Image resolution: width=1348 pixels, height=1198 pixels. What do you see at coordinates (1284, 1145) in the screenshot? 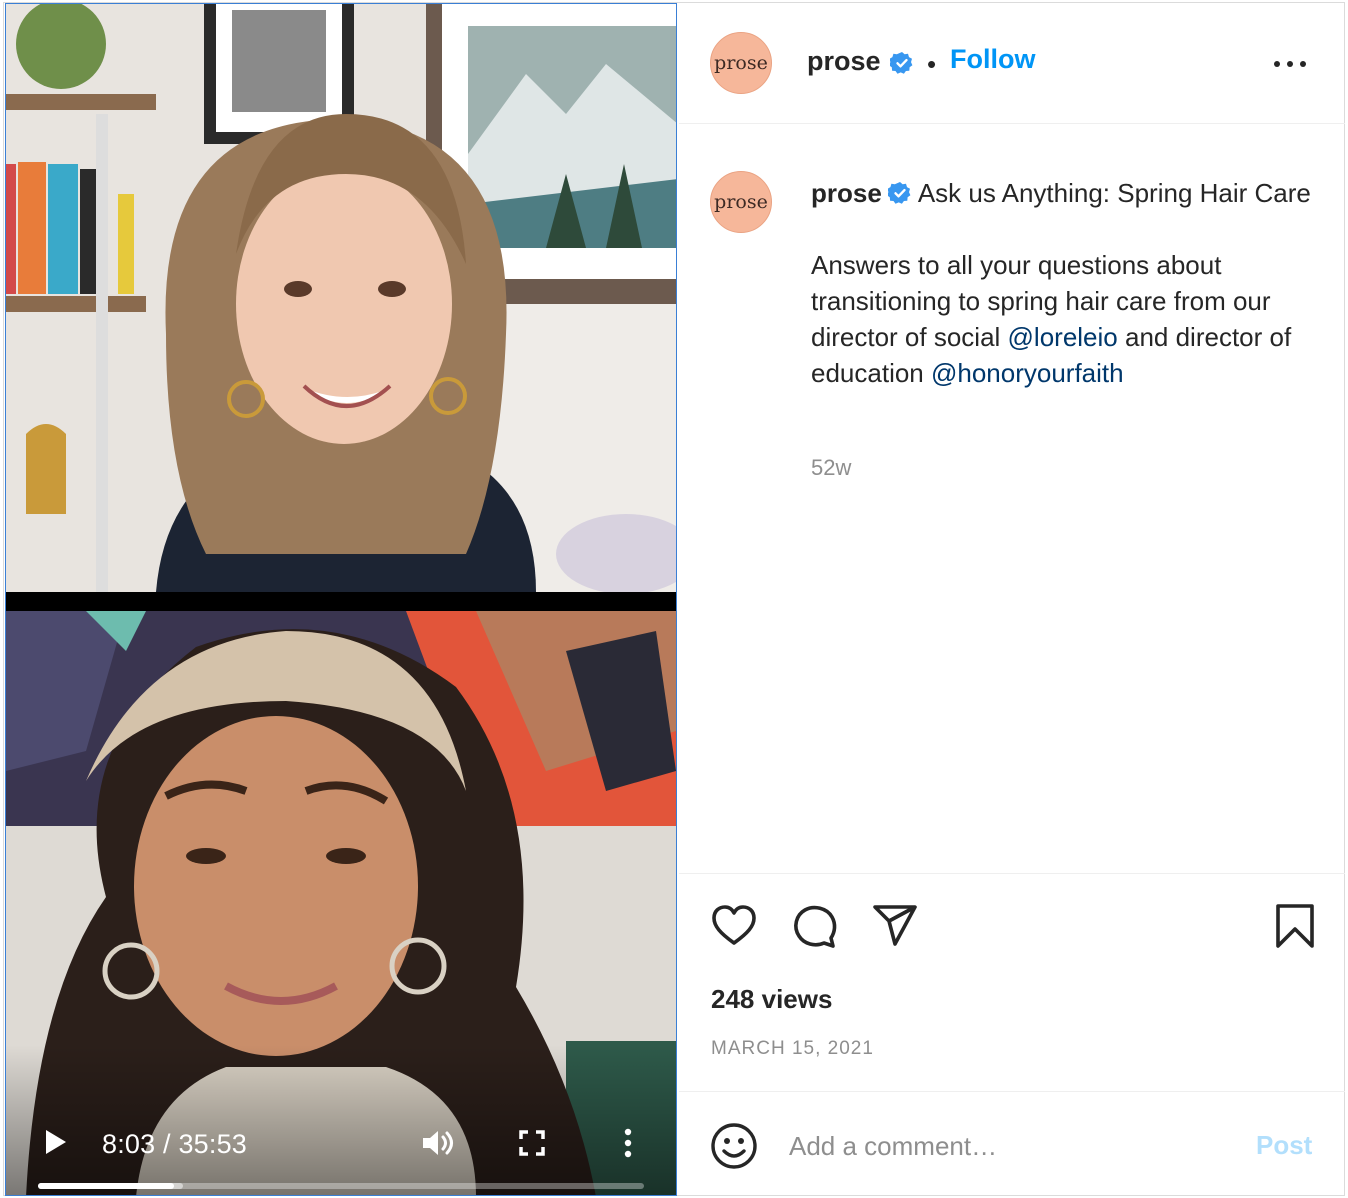
I see `post-comment-button: Post` at bounding box center [1284, 1145].